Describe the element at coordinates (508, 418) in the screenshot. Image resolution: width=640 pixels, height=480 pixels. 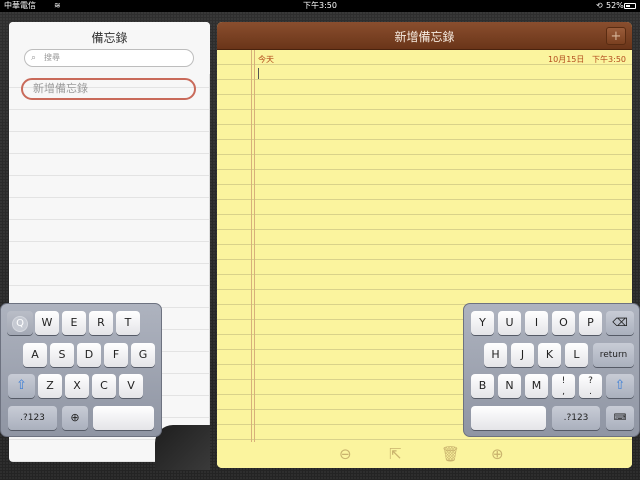
I see `space-key-right` at that location.